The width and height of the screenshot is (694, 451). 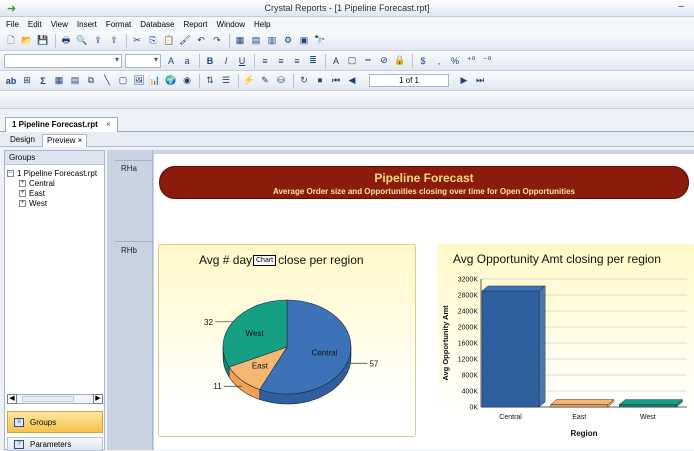 What do you see at coordinates (65, 140) in the screenshot?
I see `tab-preview: Preview ×` at bounding box center [65, 140].